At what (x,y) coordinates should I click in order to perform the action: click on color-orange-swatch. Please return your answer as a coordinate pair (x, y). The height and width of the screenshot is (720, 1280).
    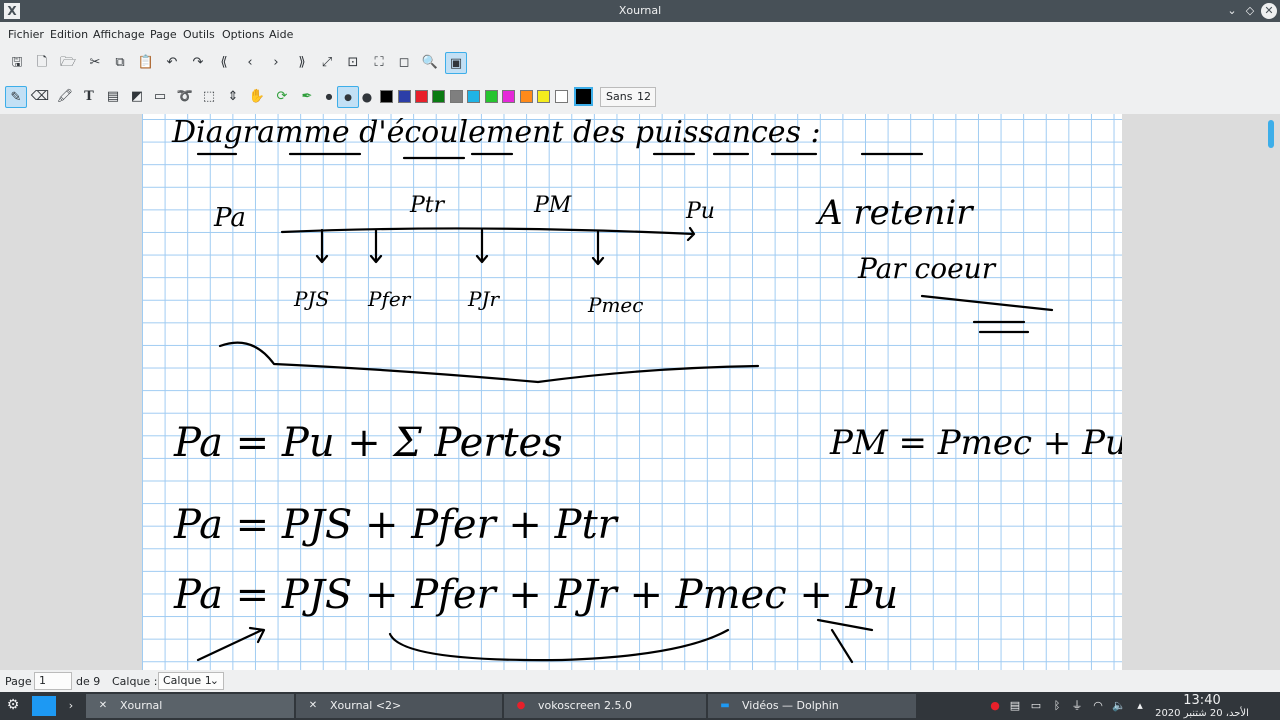
    Looking at the image, I should click on (526, 96).